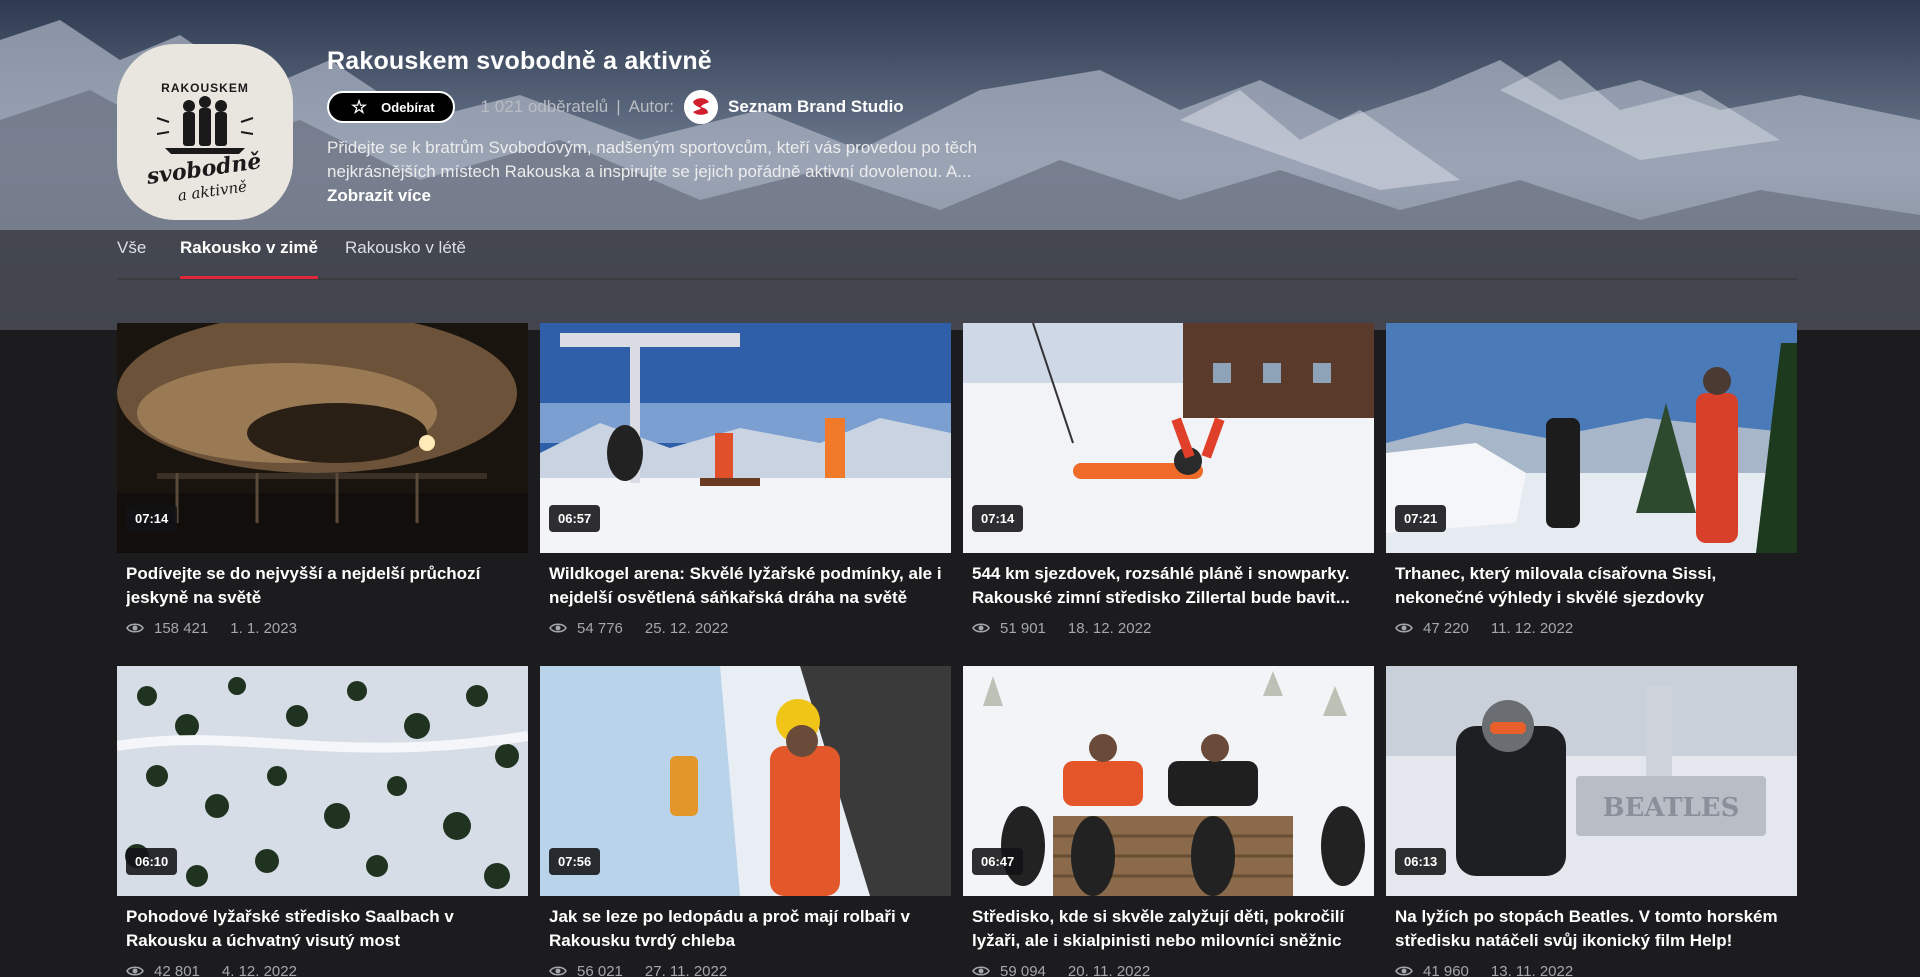 The height and width of the screenshot is (977, 1920). Describe the element at coordinates (998, 861) in the screenshot. I see `duration-badge: 06:47` at that location.